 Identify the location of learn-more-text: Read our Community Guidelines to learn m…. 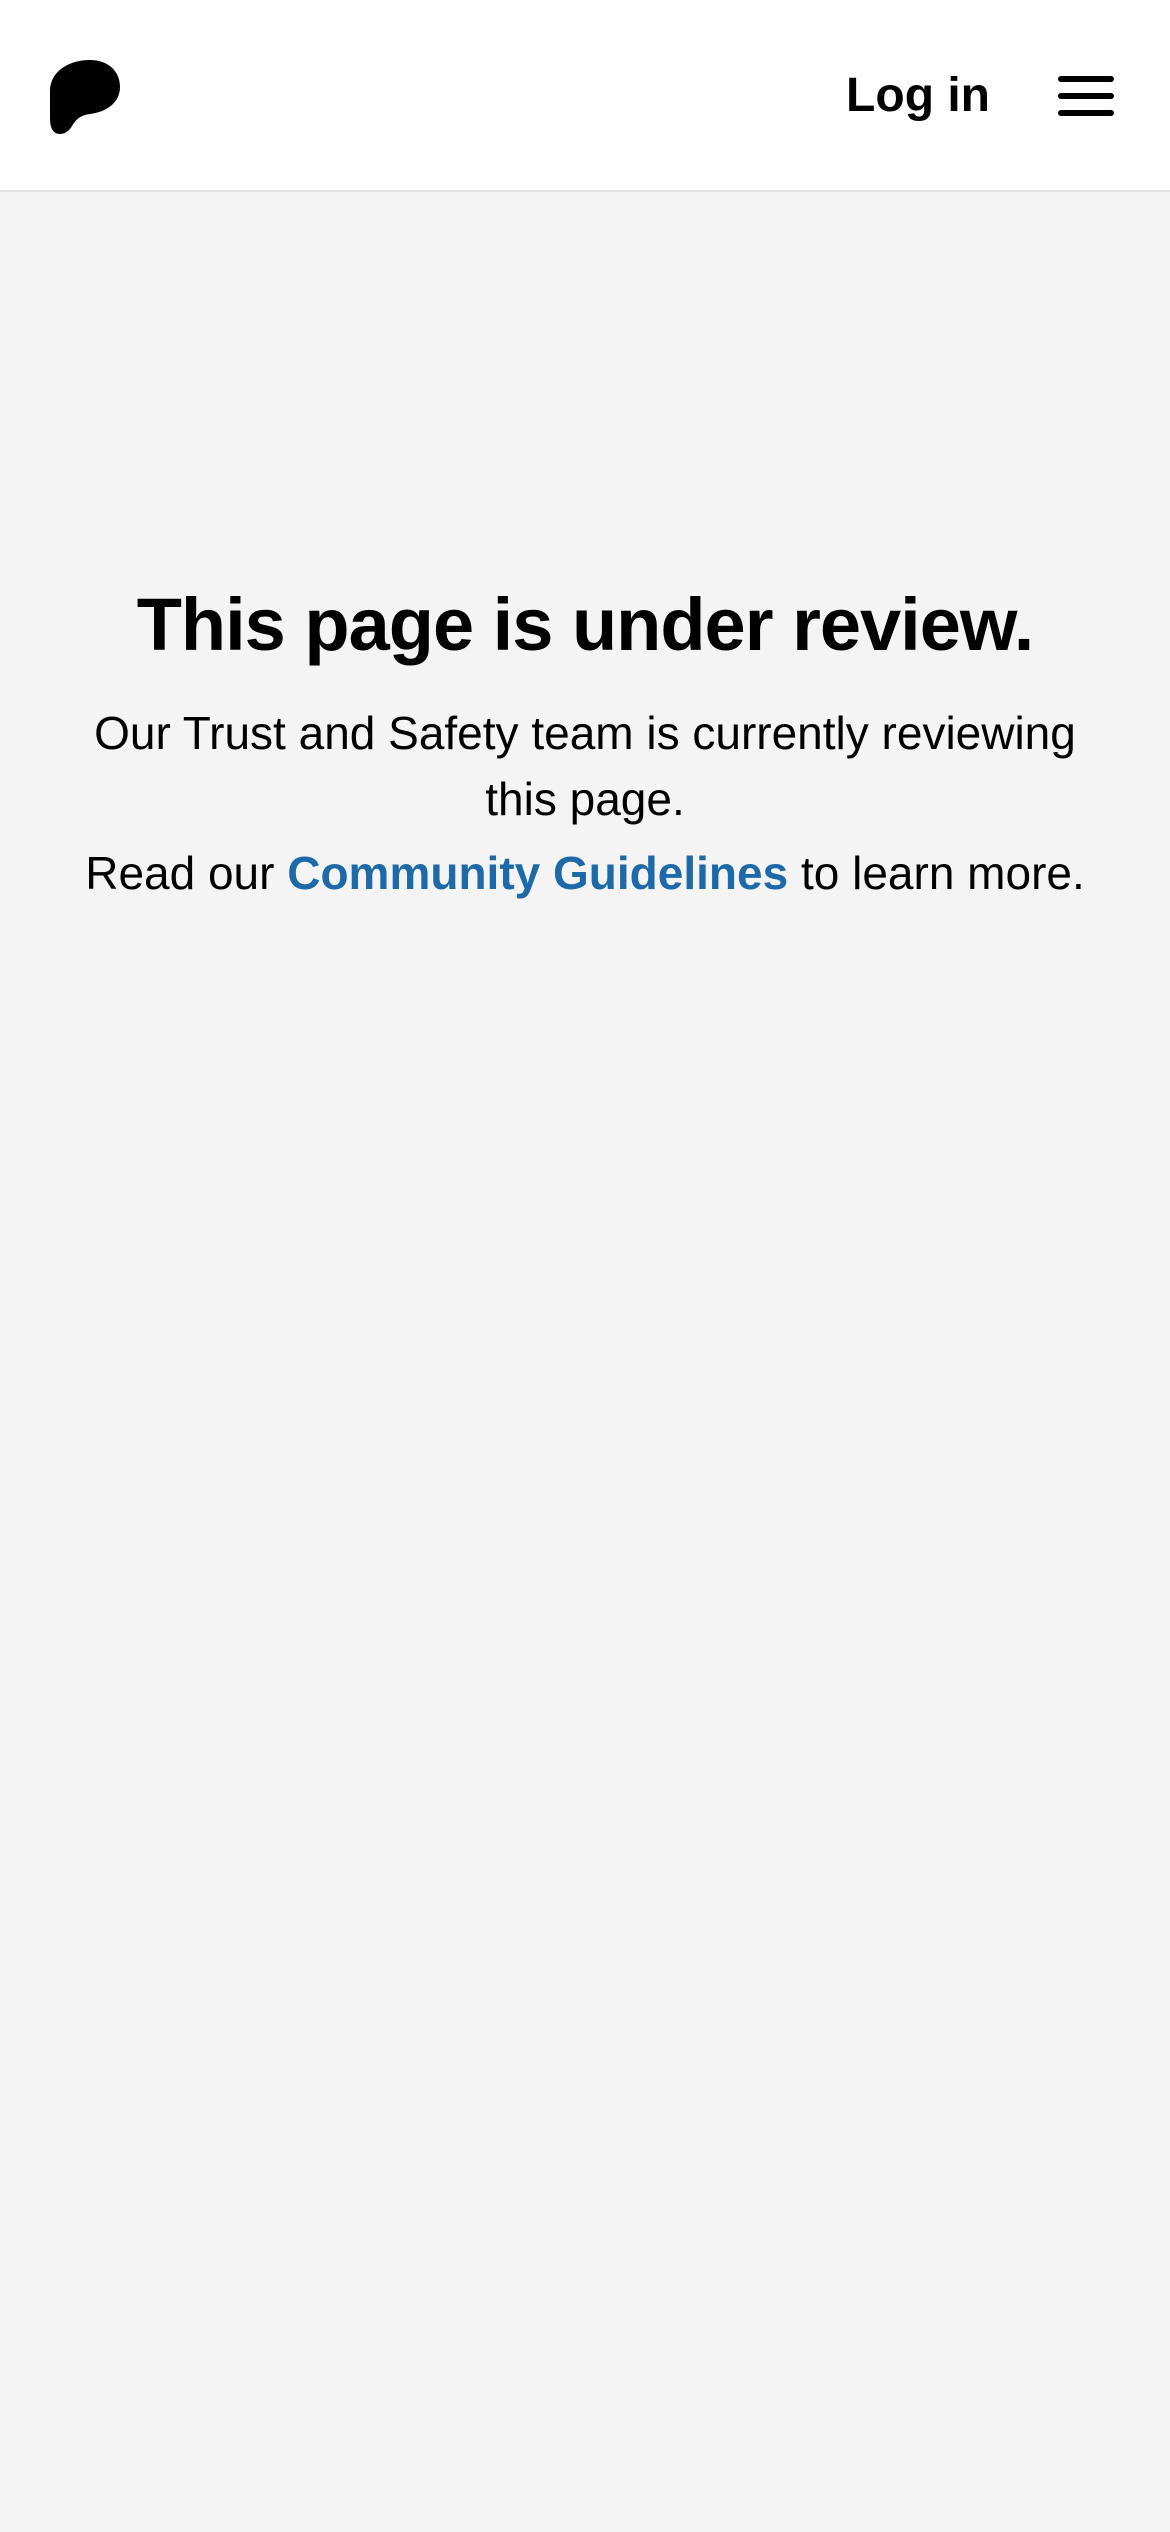
(585, 873).